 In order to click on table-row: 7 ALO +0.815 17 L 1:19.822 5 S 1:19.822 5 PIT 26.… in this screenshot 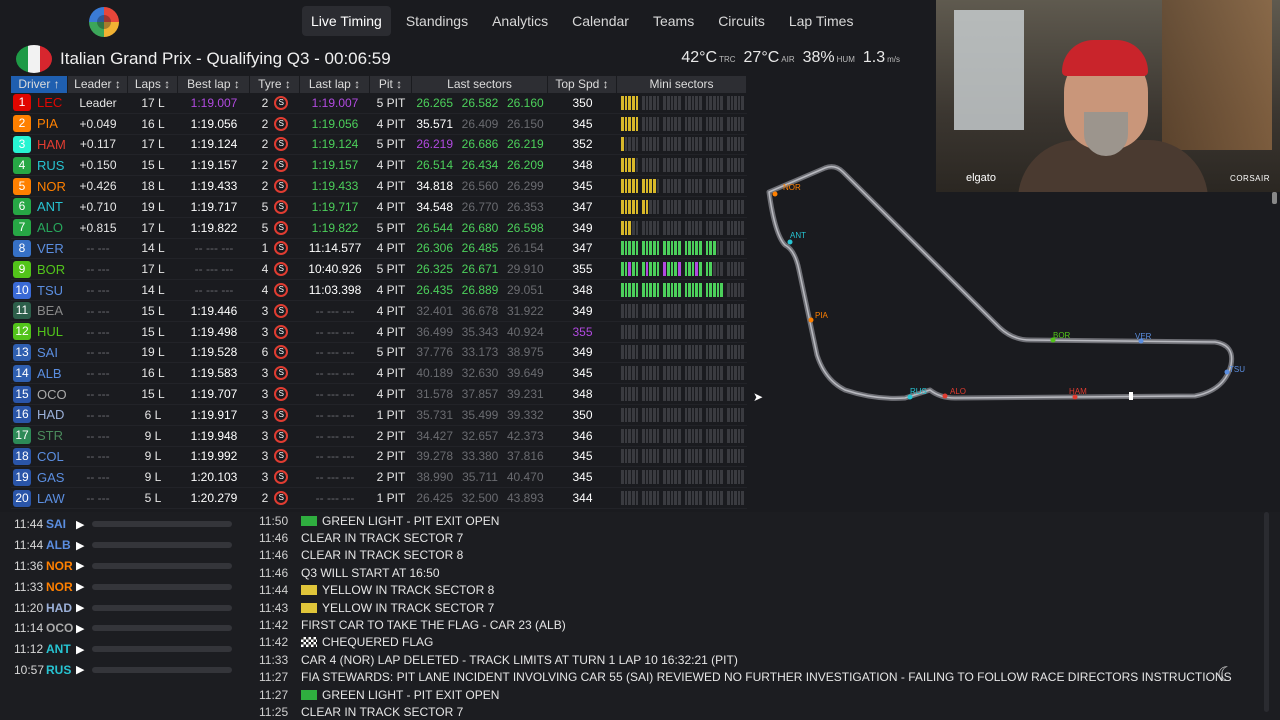, I will do `click(379, 228)`.